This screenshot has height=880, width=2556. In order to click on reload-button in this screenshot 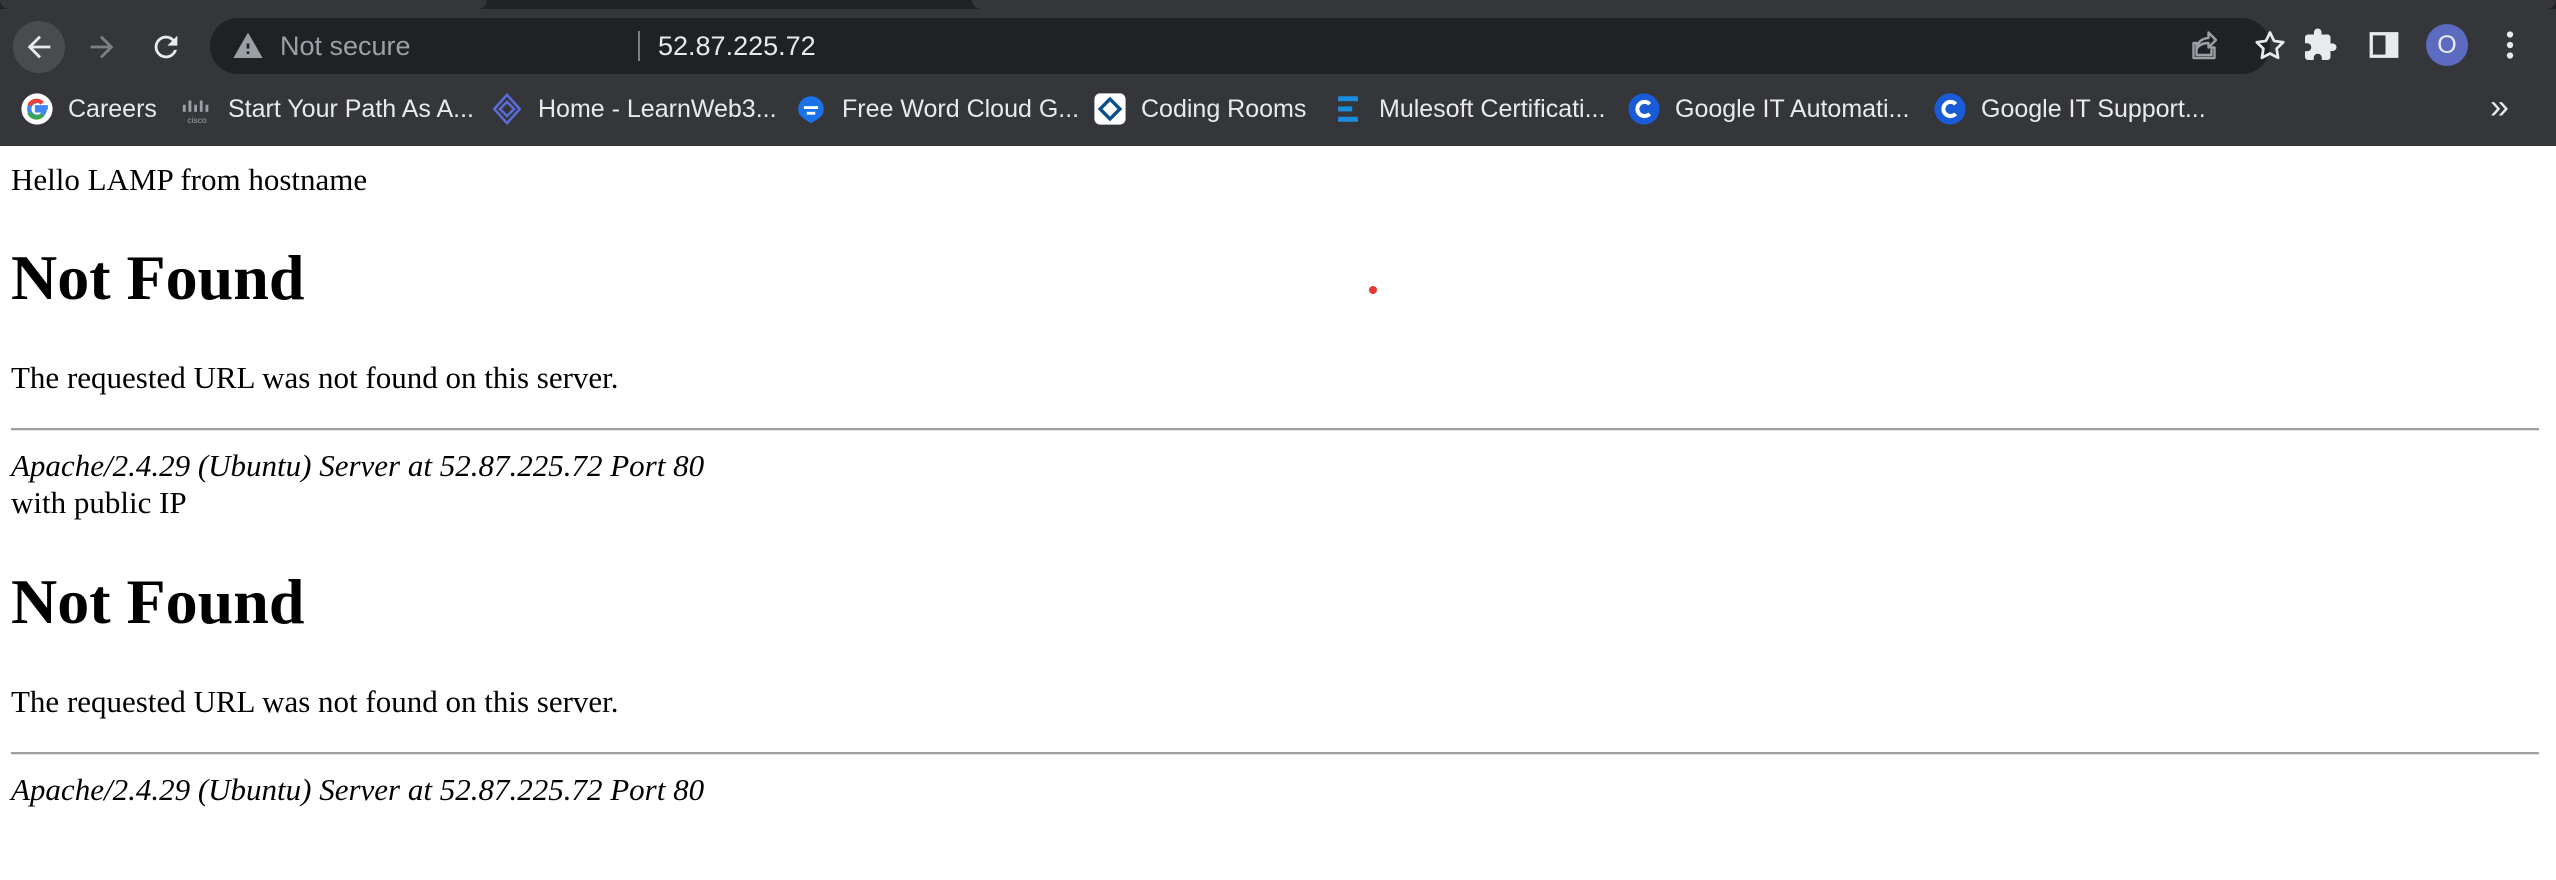, I will do `click(166, 47)`.